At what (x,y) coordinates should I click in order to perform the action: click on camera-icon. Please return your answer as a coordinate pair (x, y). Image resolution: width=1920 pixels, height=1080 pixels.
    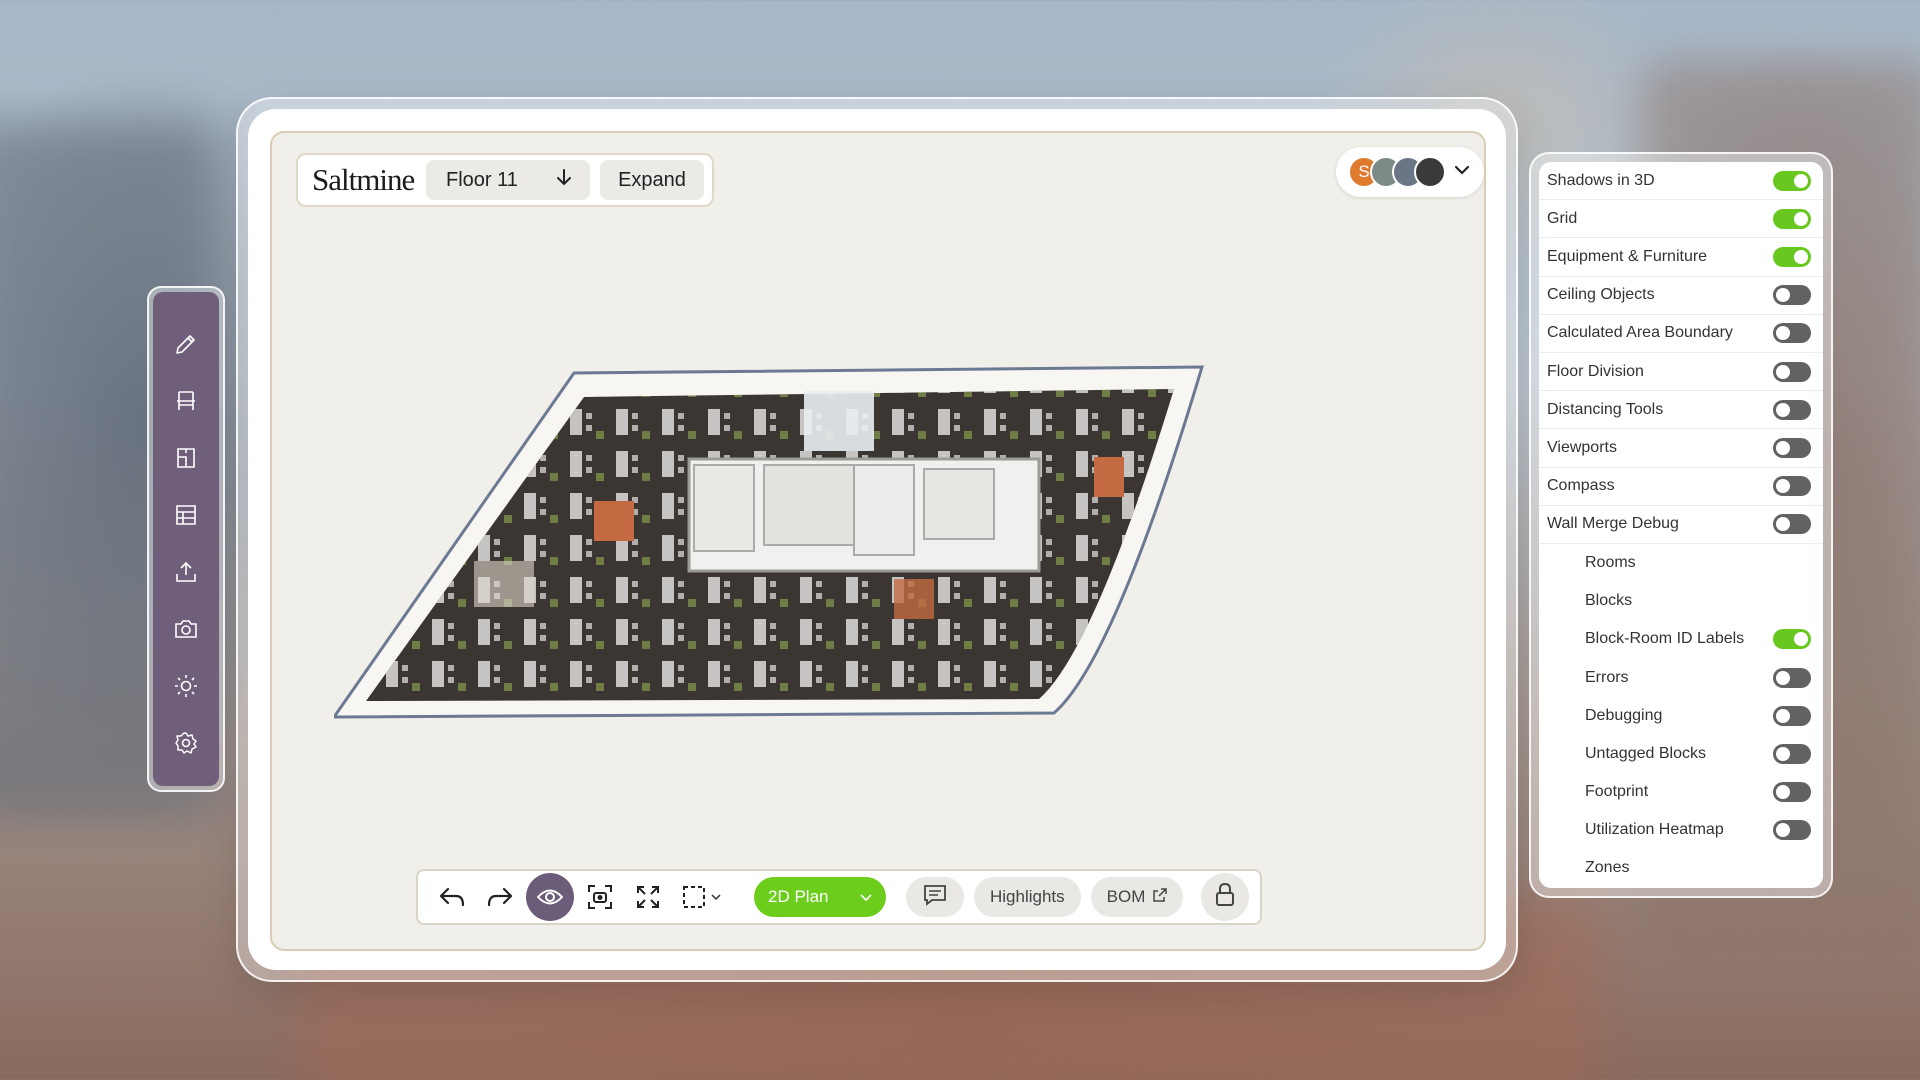
    Looking at the image, I should click on (186, 629).